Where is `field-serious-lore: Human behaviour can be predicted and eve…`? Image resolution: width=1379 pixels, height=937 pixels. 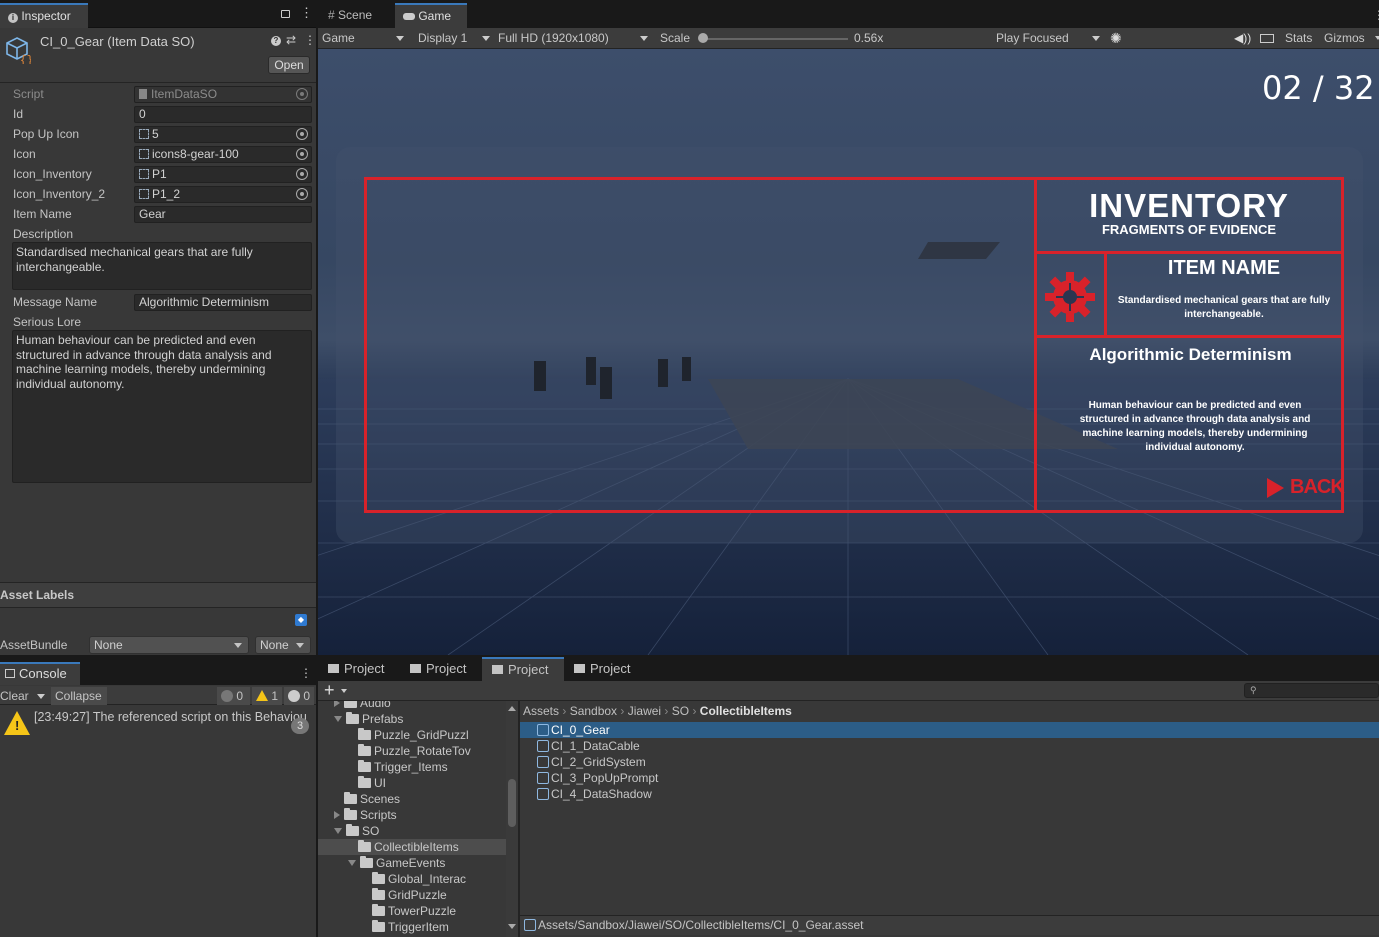 field-serious-lore: Human behaviour can be predicted and eve… is located at coordinates (162, 406).